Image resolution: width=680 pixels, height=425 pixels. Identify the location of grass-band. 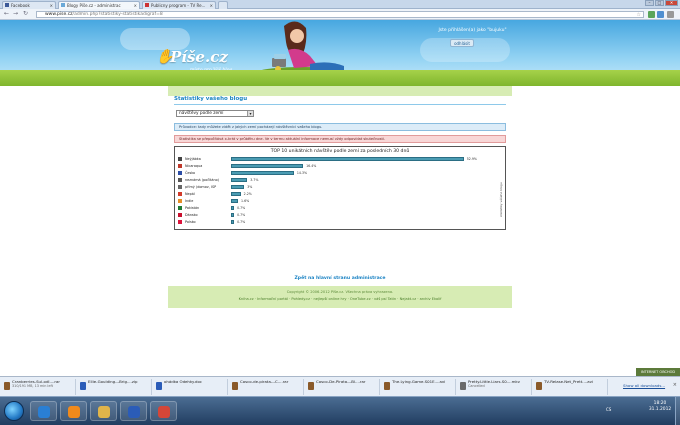
(340, 78).